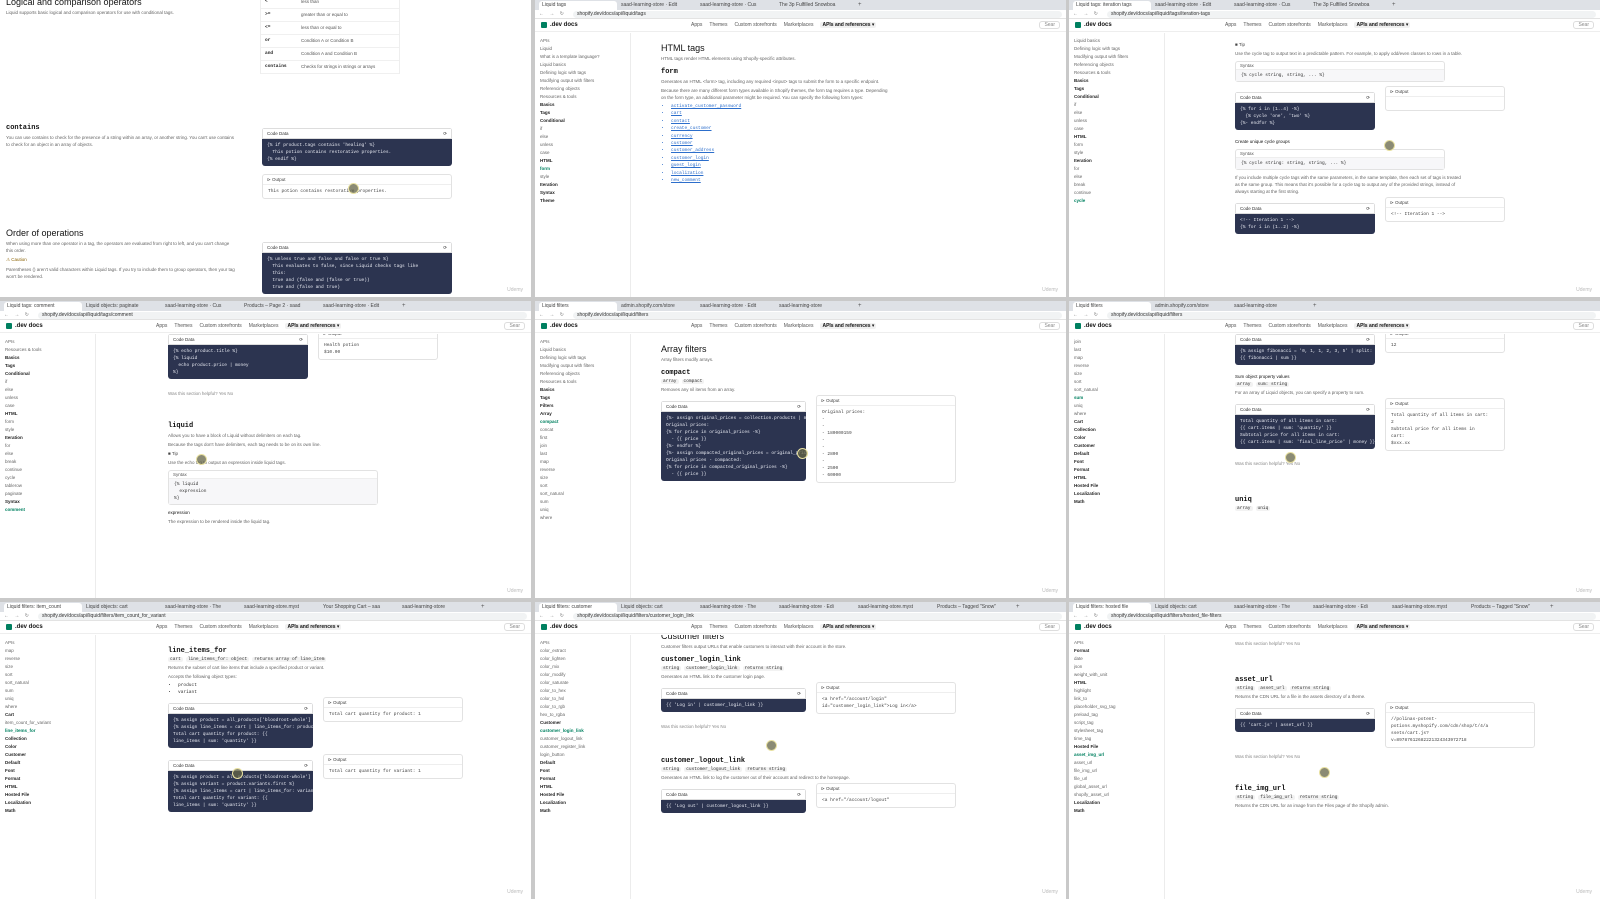 The image size is (1600, 899). What do you see at coordinates (853, 143) in the screenshot?
I see `form-type-link: customer` at bounding box center [853, 143].